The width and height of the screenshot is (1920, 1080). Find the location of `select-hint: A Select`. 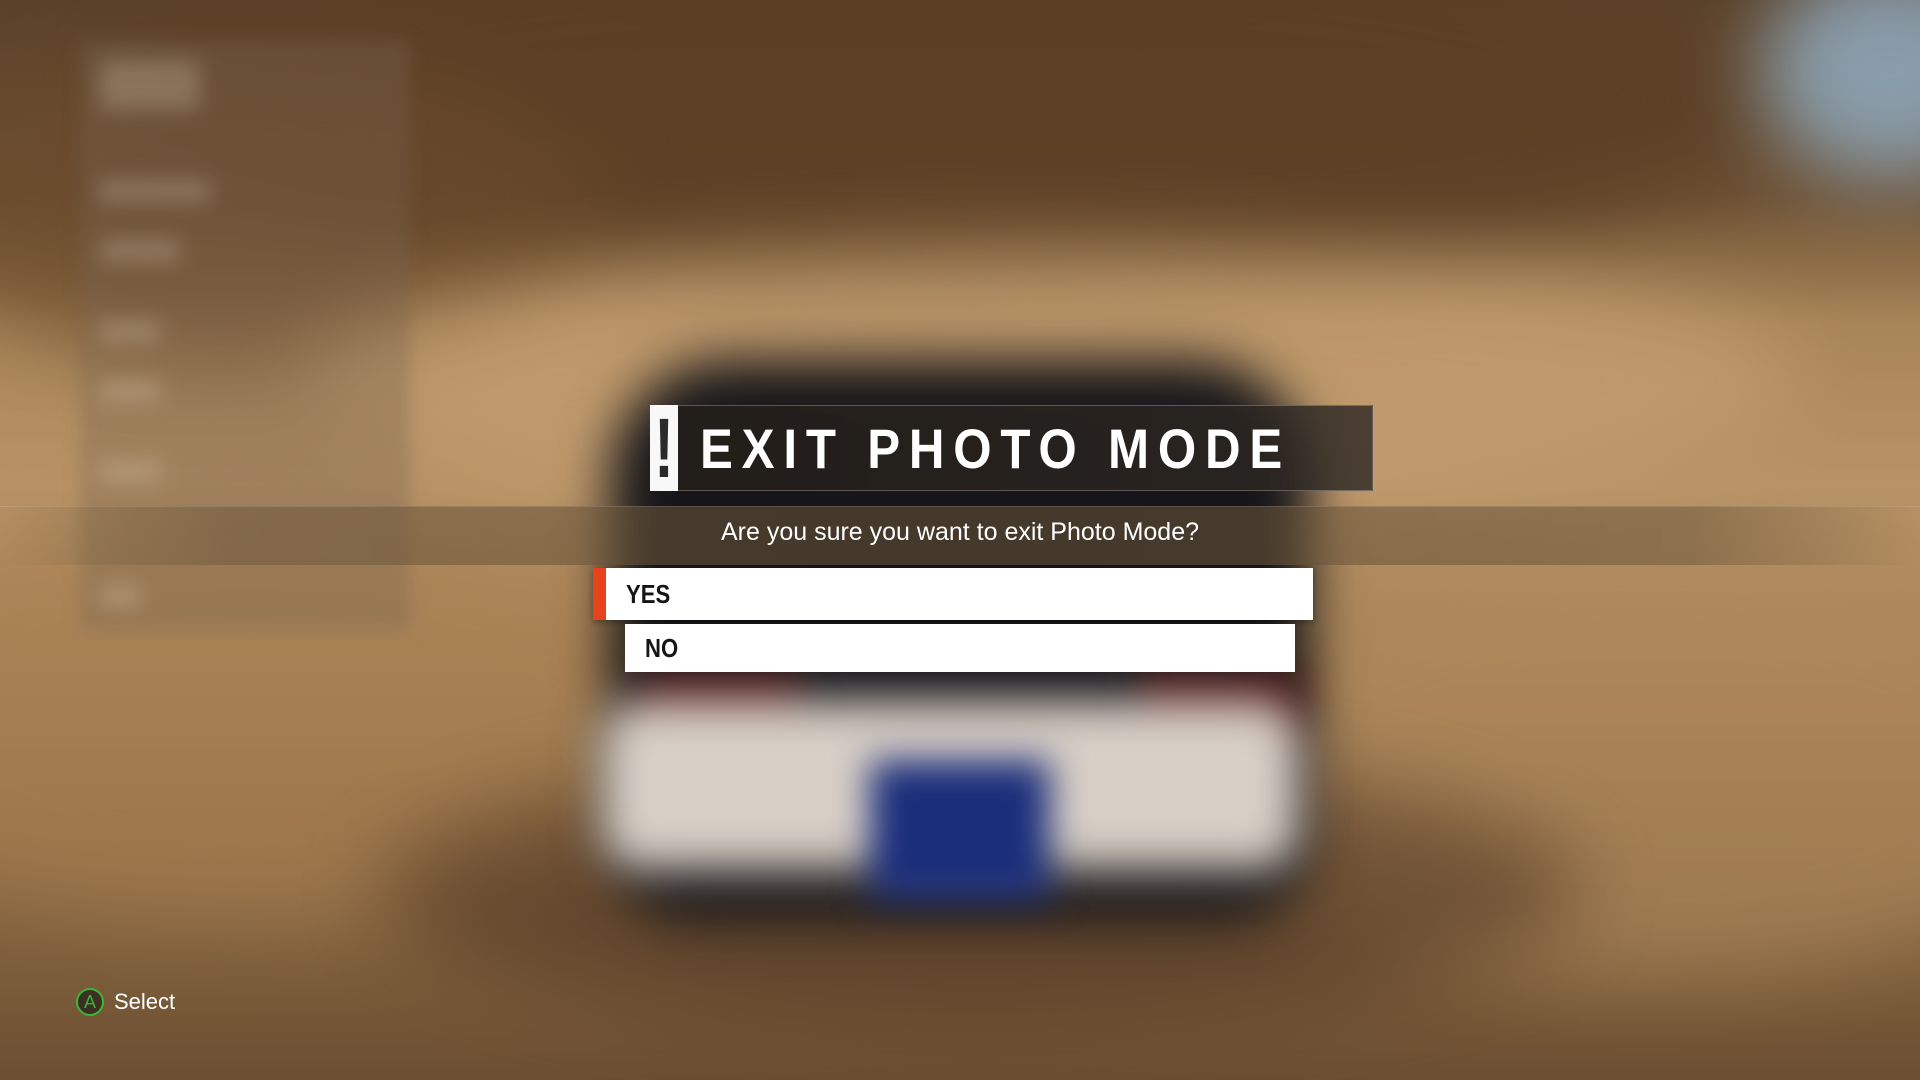

select-hint: A Select is located at coordinates (125, 1002).